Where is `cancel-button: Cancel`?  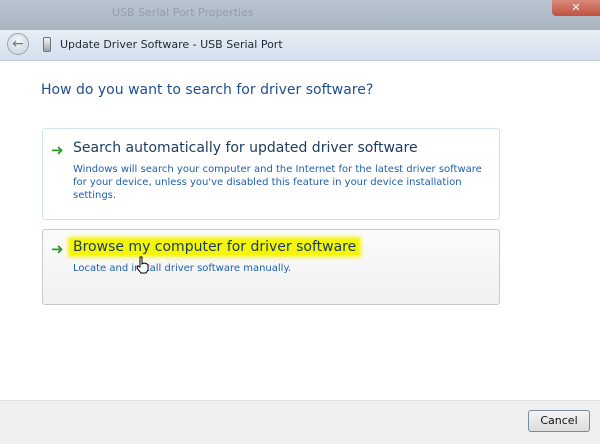 cancel-button: Cancel is located at coordinates (559, 421).